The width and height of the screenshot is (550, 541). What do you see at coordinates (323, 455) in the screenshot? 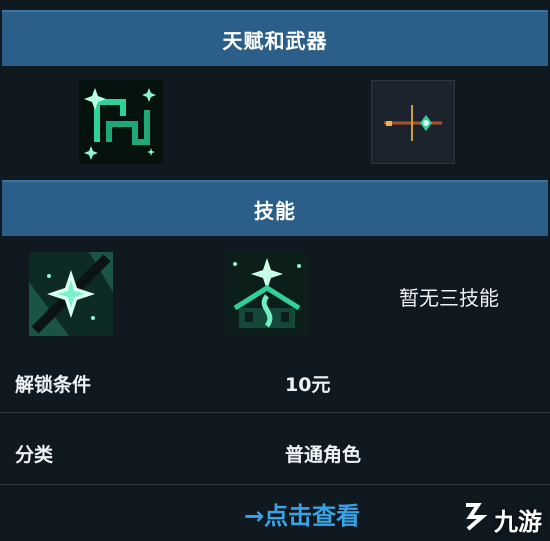
I see `category-value: 普通角色` at bounding box center [323, 455].